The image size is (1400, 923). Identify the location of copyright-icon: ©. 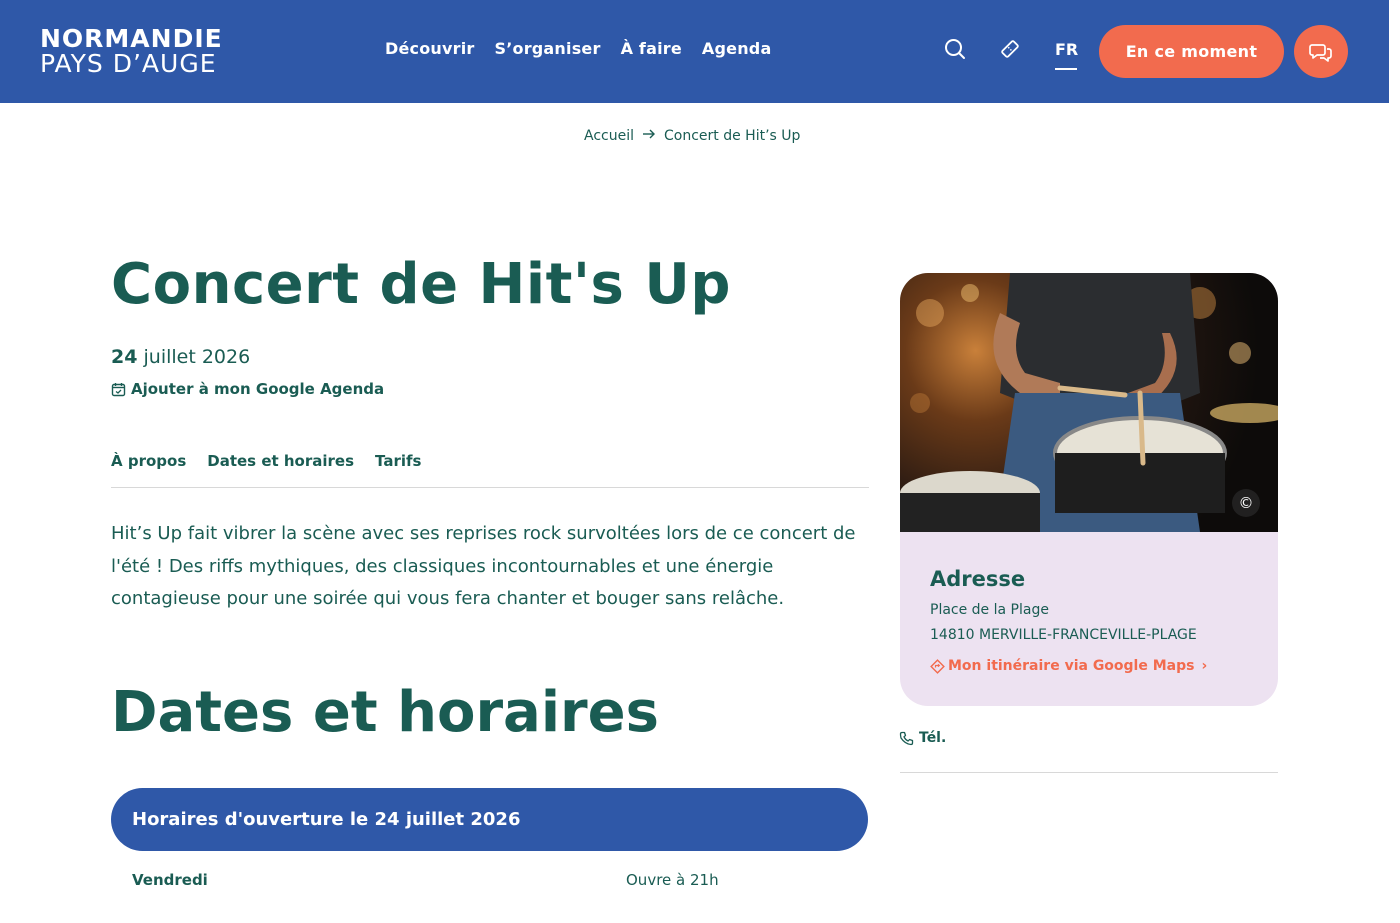
(1246, 503).